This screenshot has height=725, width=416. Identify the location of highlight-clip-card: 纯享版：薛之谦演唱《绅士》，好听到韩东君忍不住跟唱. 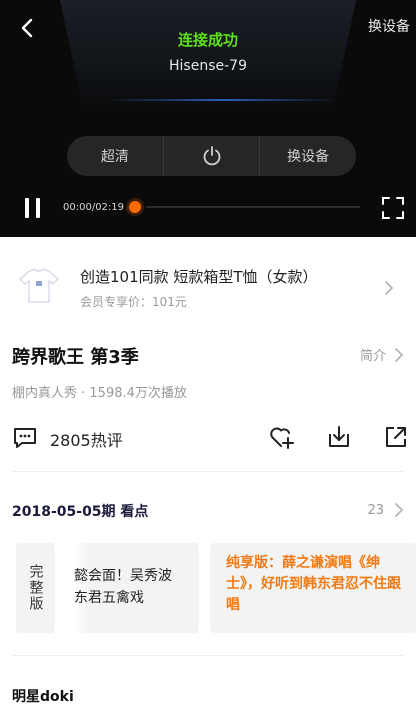
(313, 588).